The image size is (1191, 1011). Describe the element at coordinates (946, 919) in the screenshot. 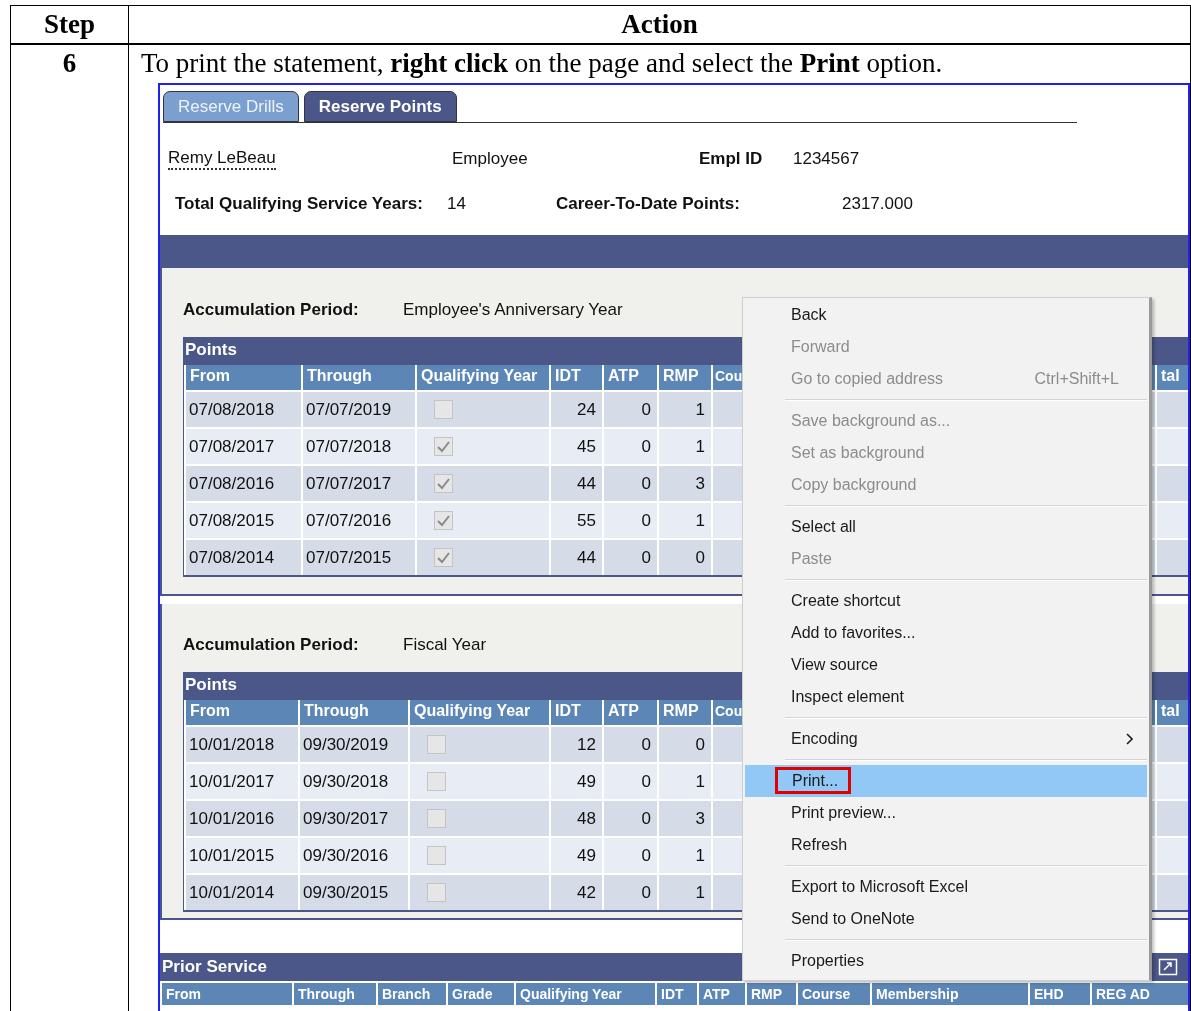

I see `menu-item: Send to OneNote` at that location.